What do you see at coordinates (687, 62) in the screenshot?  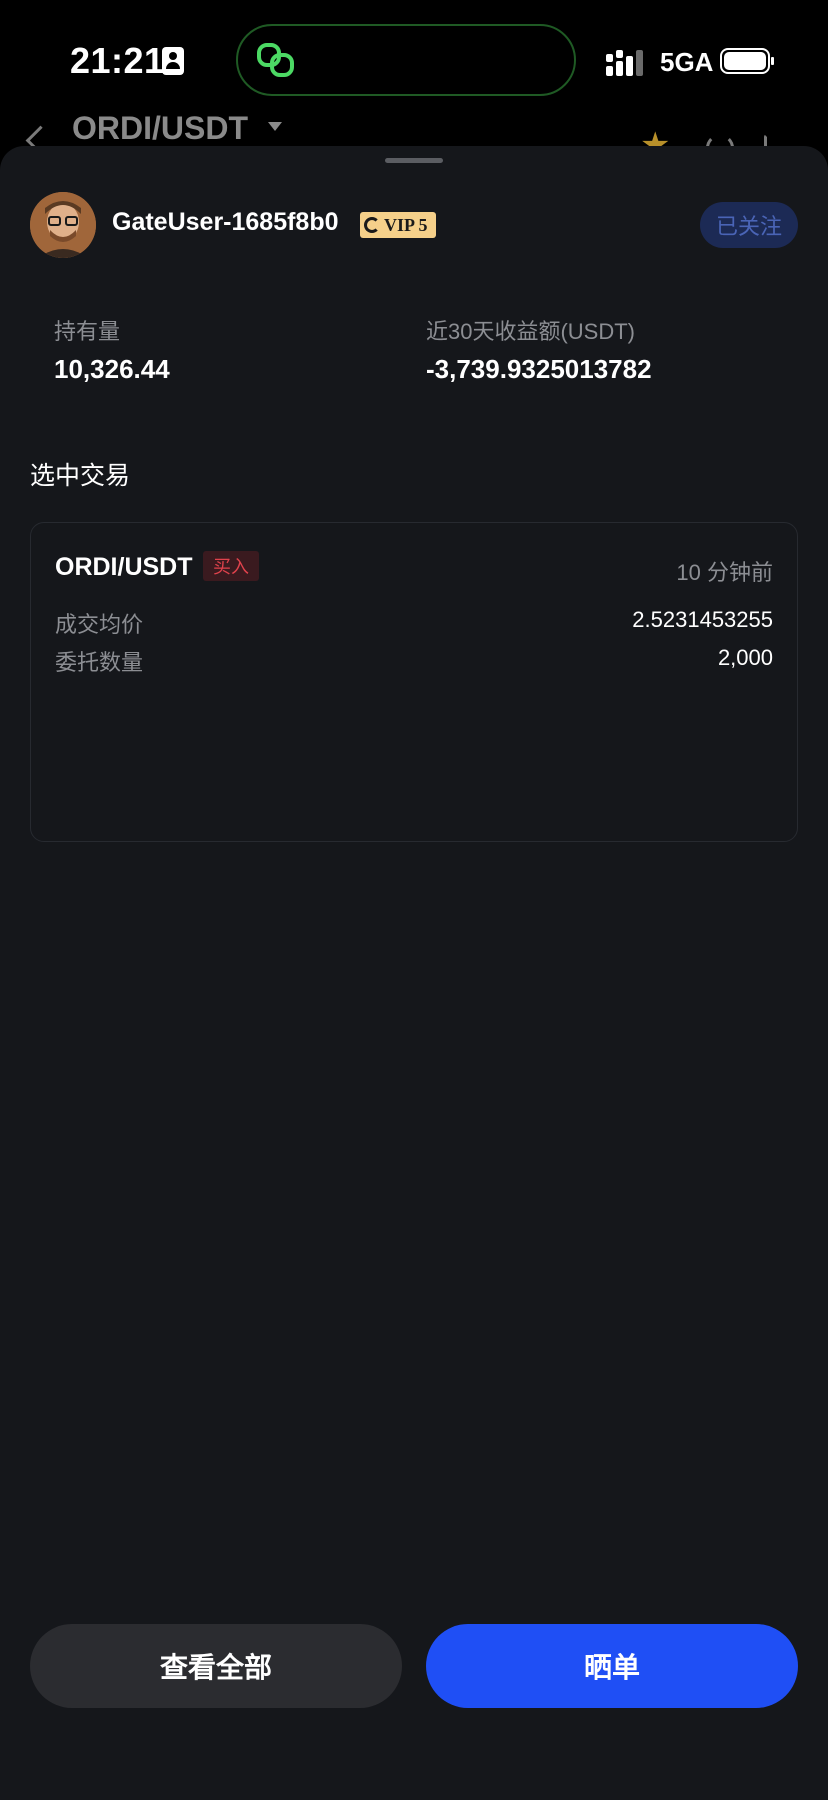 I see `network-type: 5GA` at bounding box center [687, 62].